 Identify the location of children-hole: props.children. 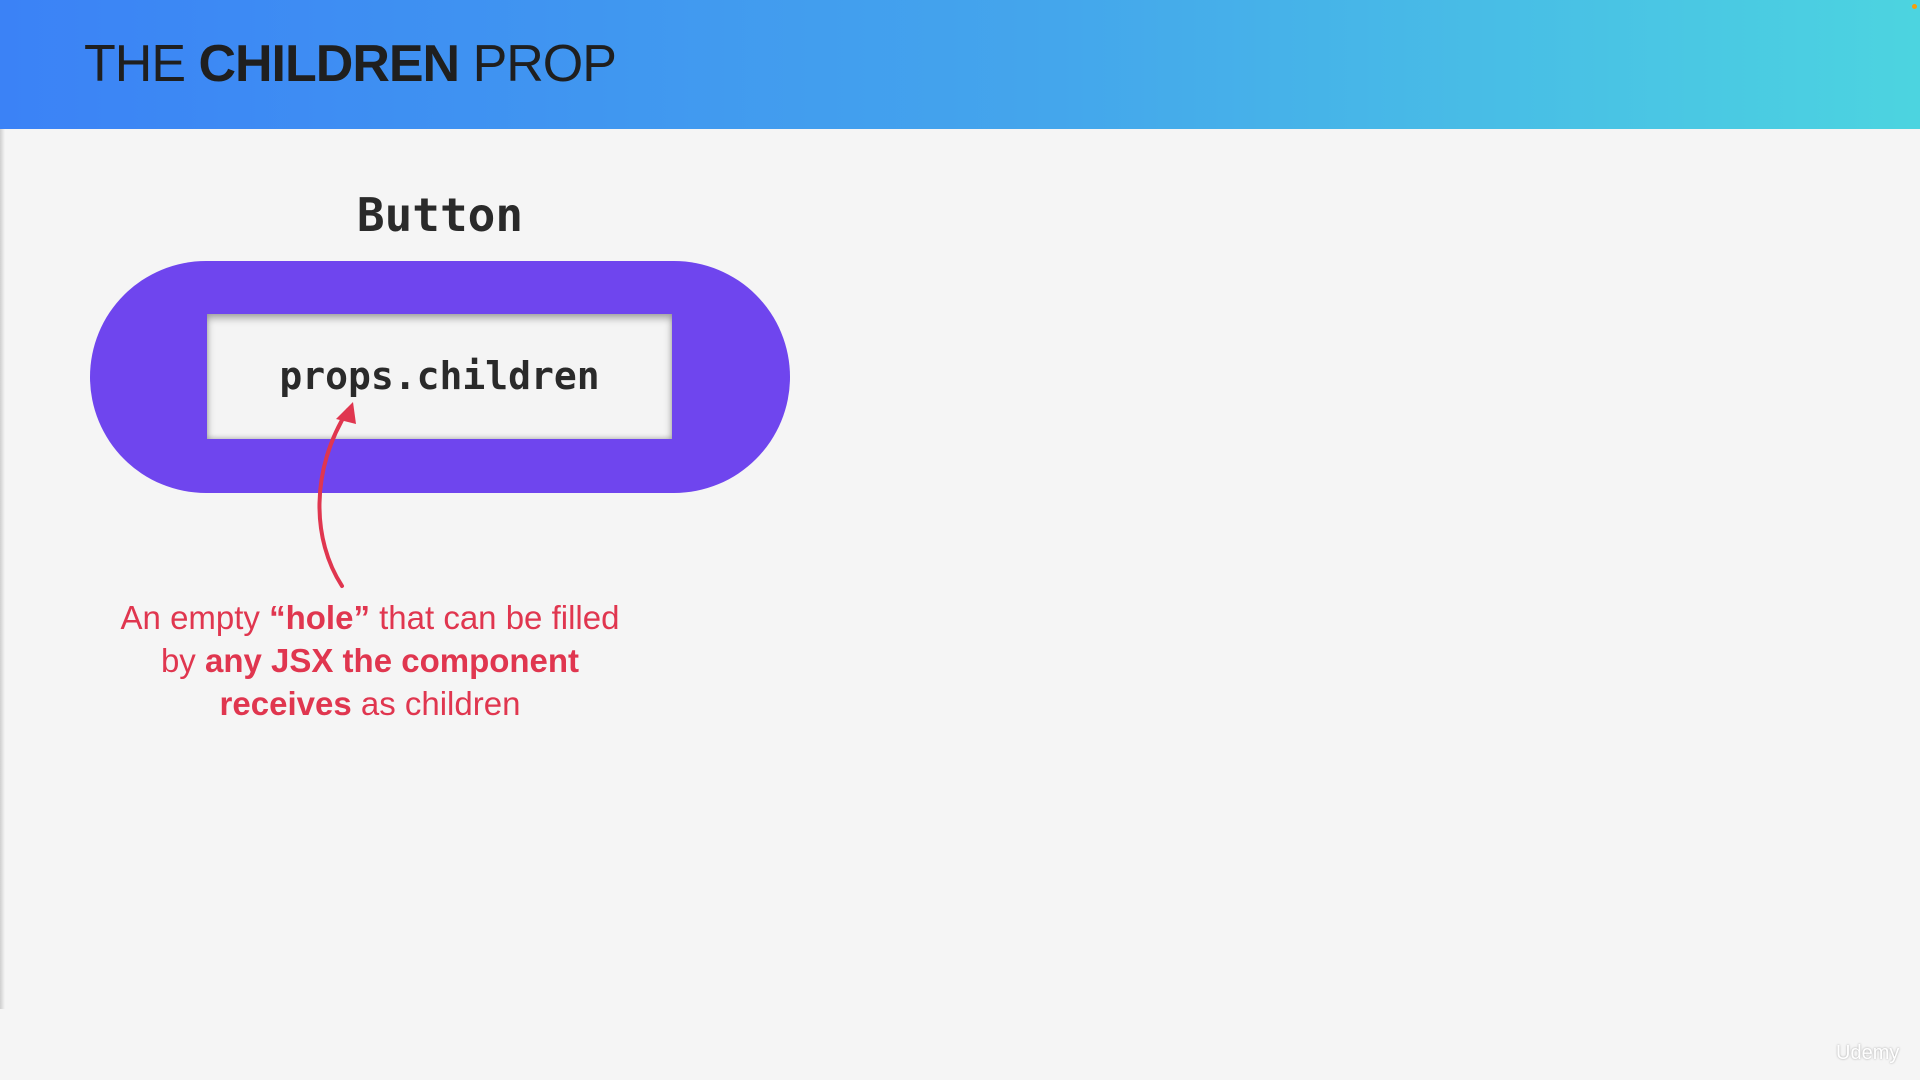
(439, 376).